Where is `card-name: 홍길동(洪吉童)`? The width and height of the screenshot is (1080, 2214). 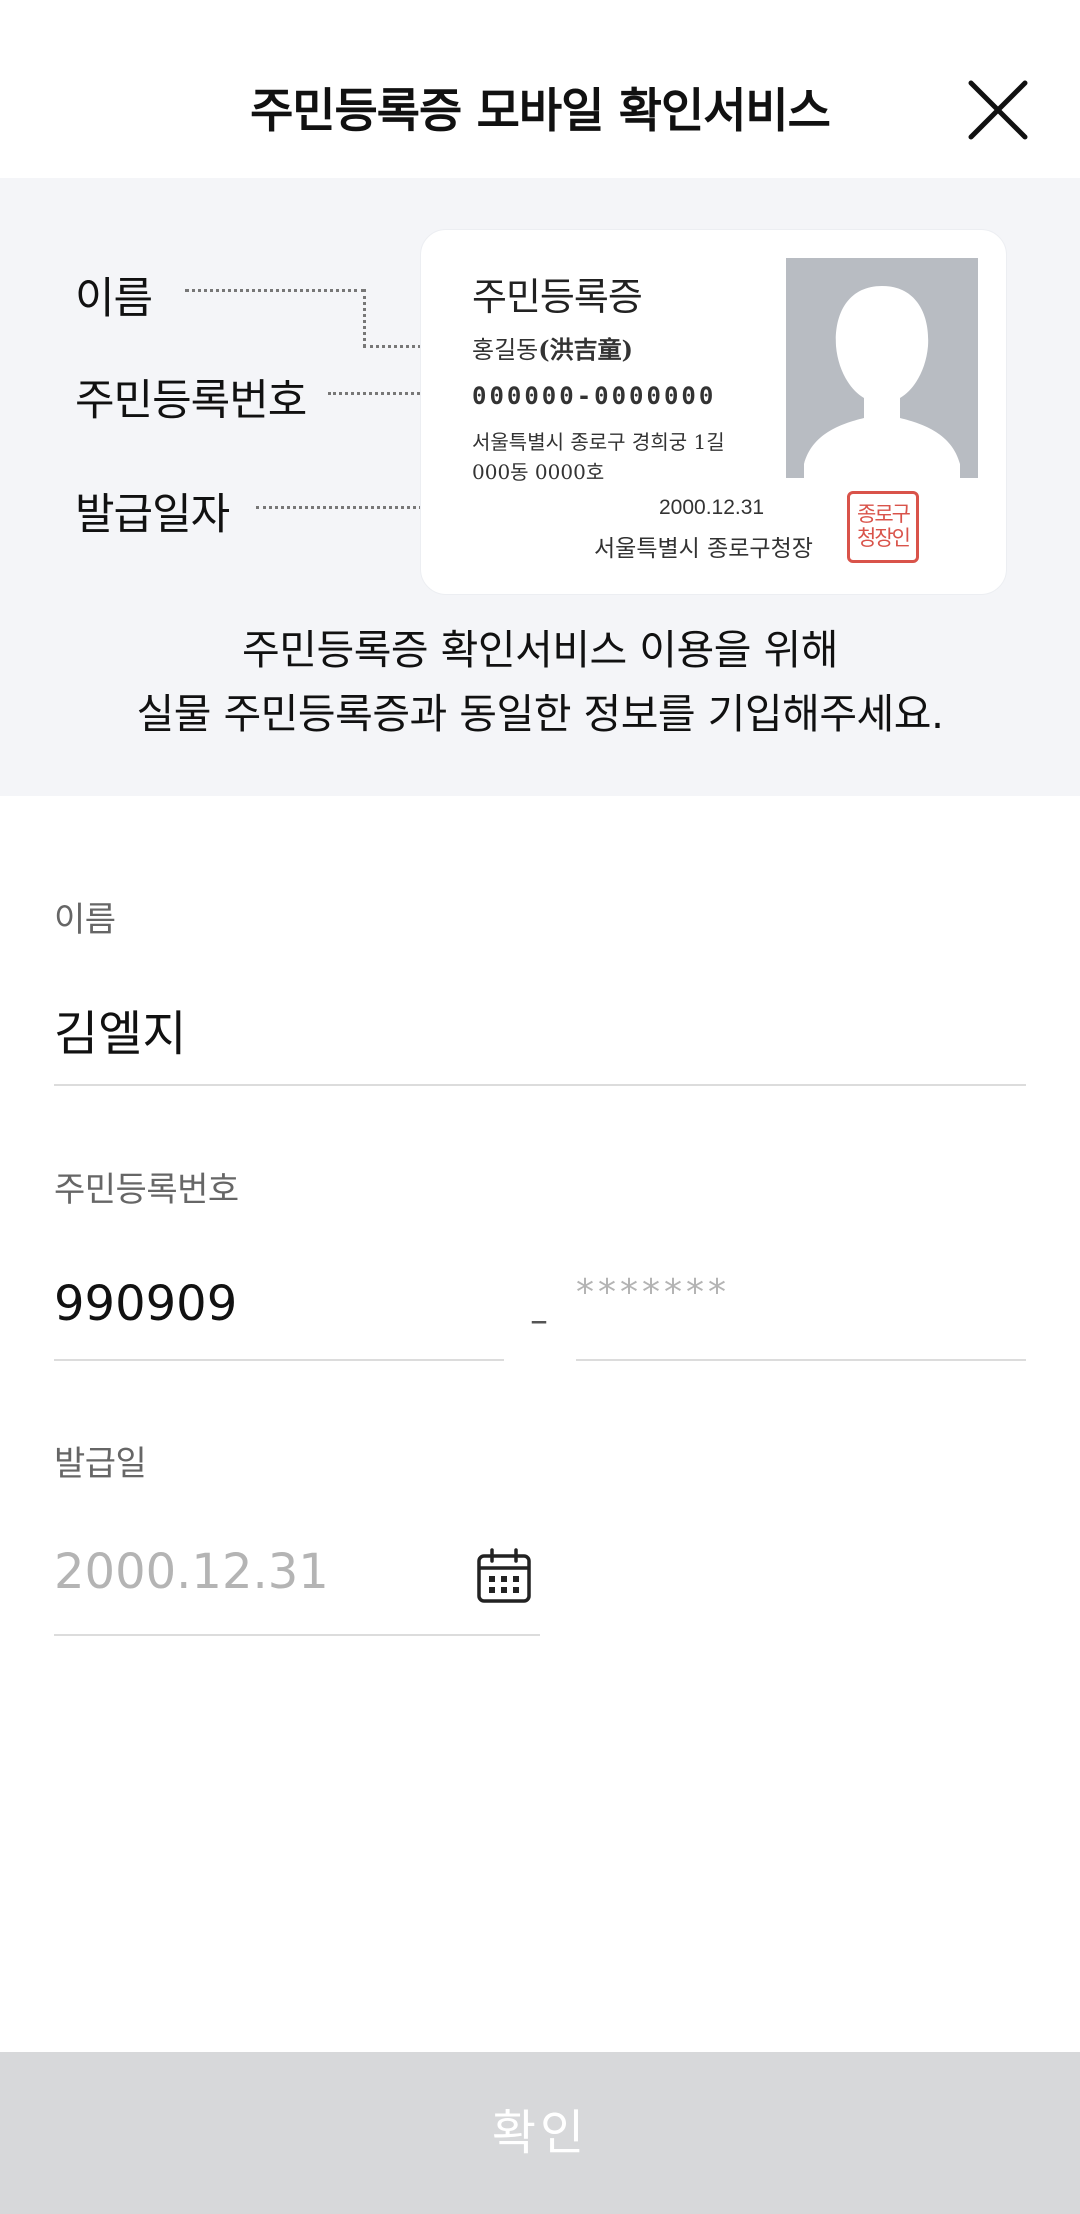 card-name: 홍길동(洪吉童) is located at coordinates (552, 347).